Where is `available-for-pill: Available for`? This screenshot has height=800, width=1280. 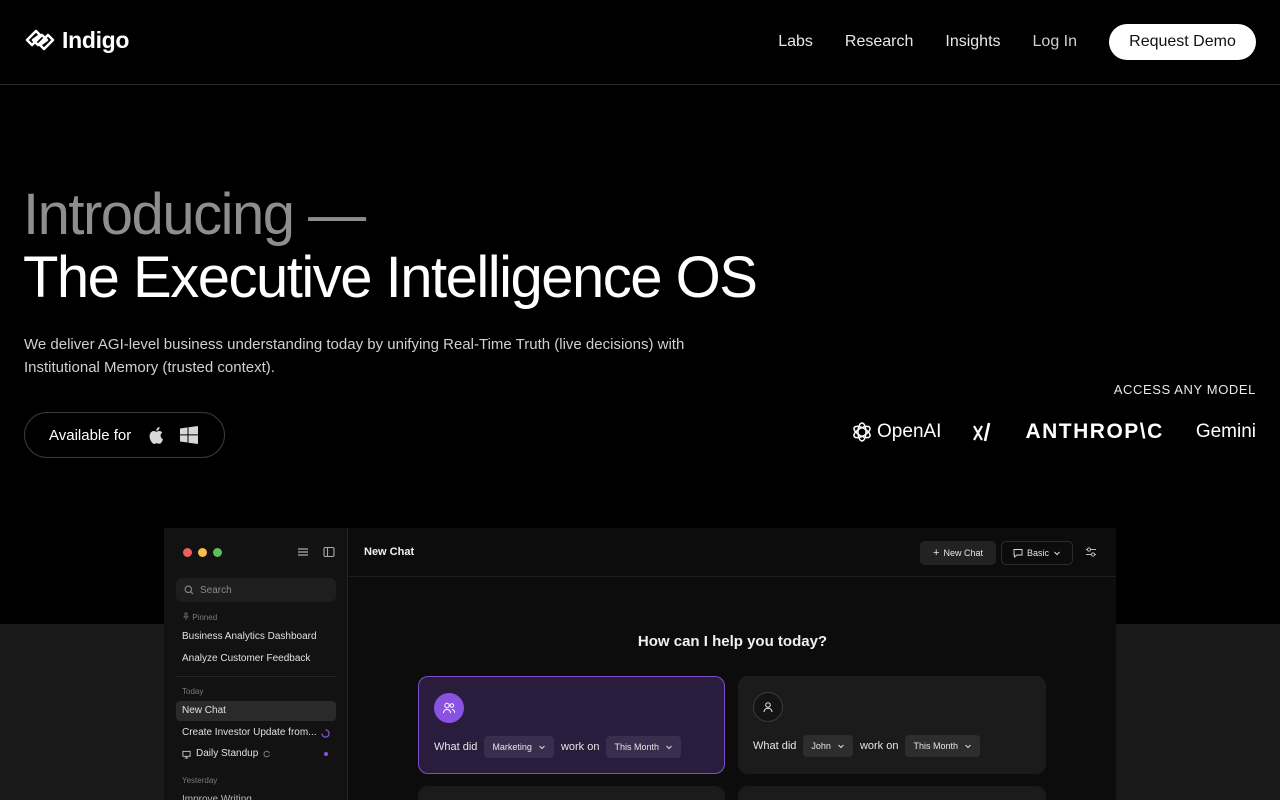
available-for-pill: Available for is located at coordinates (124, 435).